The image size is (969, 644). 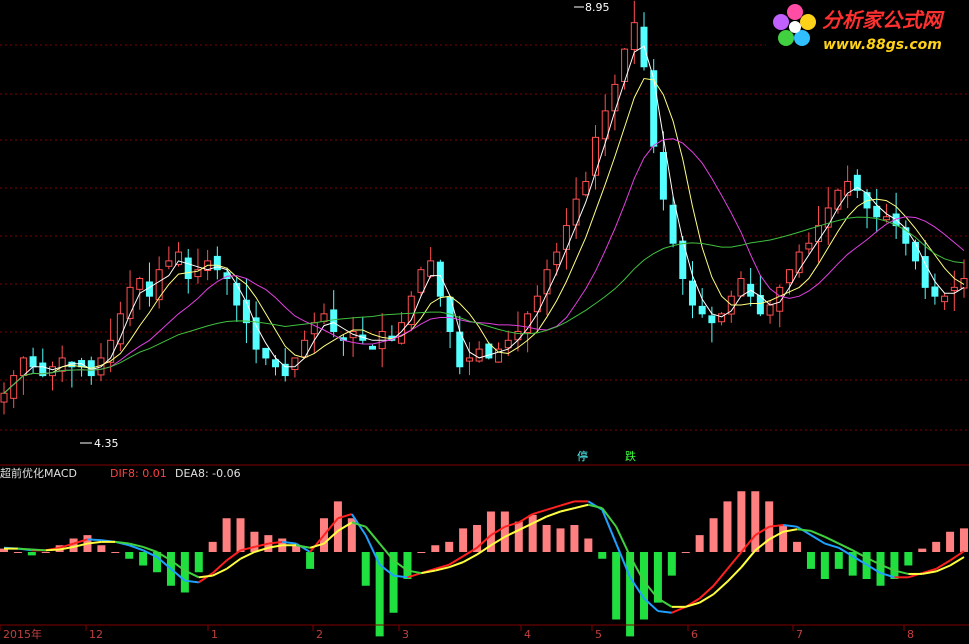 I want to click on time-label: 3, so click(x=405, y=634).